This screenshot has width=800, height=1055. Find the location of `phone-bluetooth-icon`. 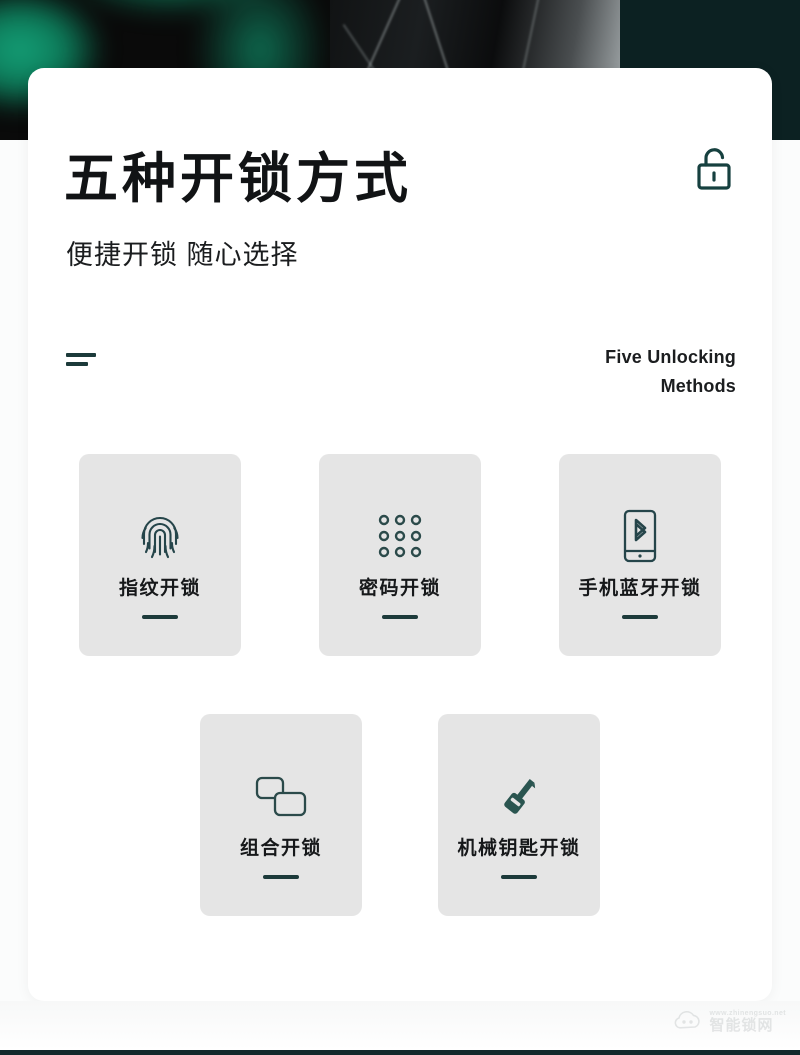

phone-bluetooth-icon is located at coordinates (640, 536).